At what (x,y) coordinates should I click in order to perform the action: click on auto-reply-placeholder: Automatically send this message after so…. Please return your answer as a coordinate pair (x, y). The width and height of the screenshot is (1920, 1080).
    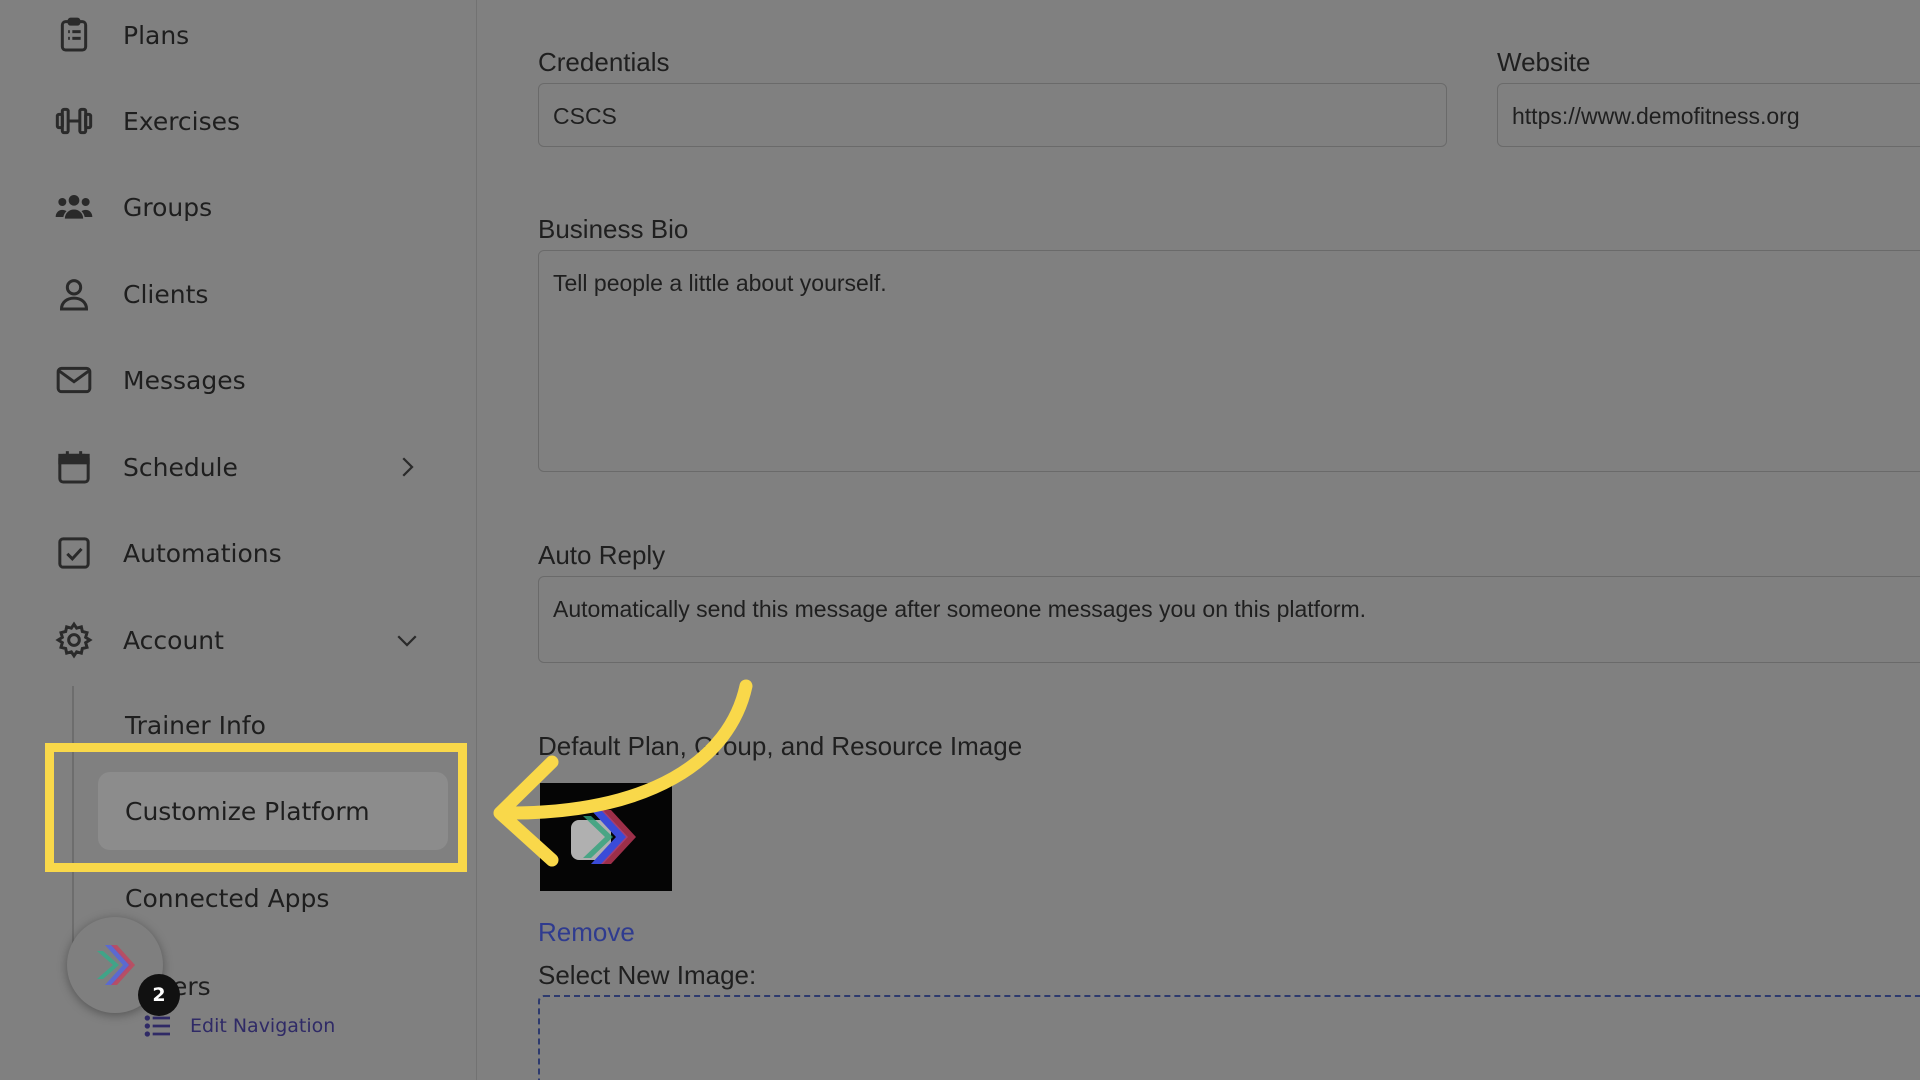
    Looking at the image, I should click on (960, 609).